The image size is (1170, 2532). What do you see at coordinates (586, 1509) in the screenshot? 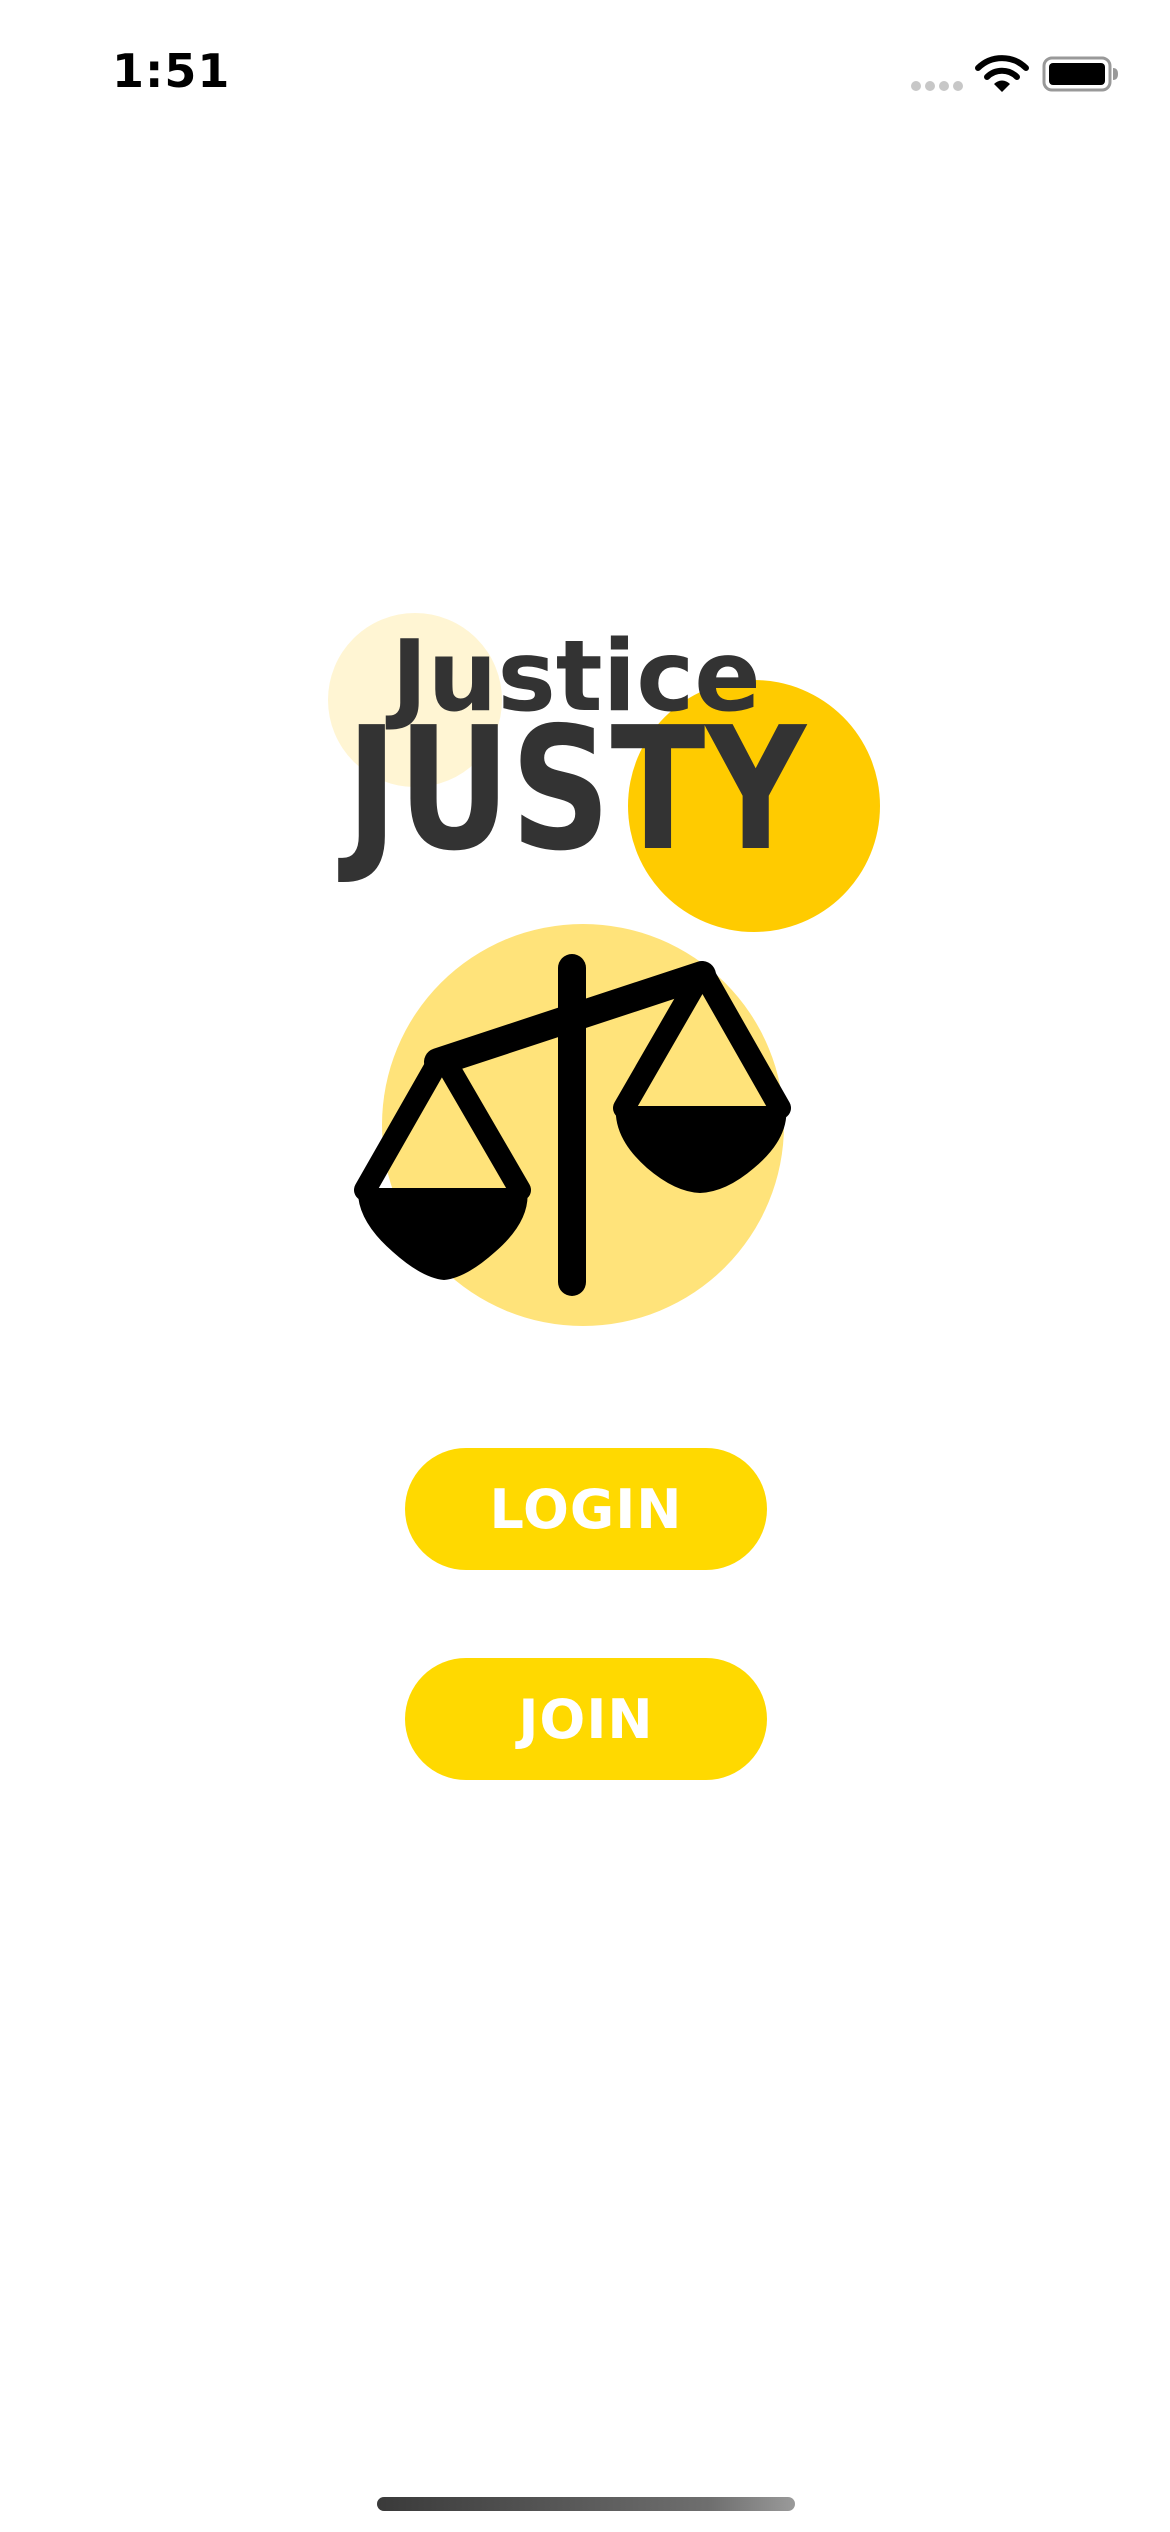
I see `login-button: LOGIN` at bounding box center [586, 1509].